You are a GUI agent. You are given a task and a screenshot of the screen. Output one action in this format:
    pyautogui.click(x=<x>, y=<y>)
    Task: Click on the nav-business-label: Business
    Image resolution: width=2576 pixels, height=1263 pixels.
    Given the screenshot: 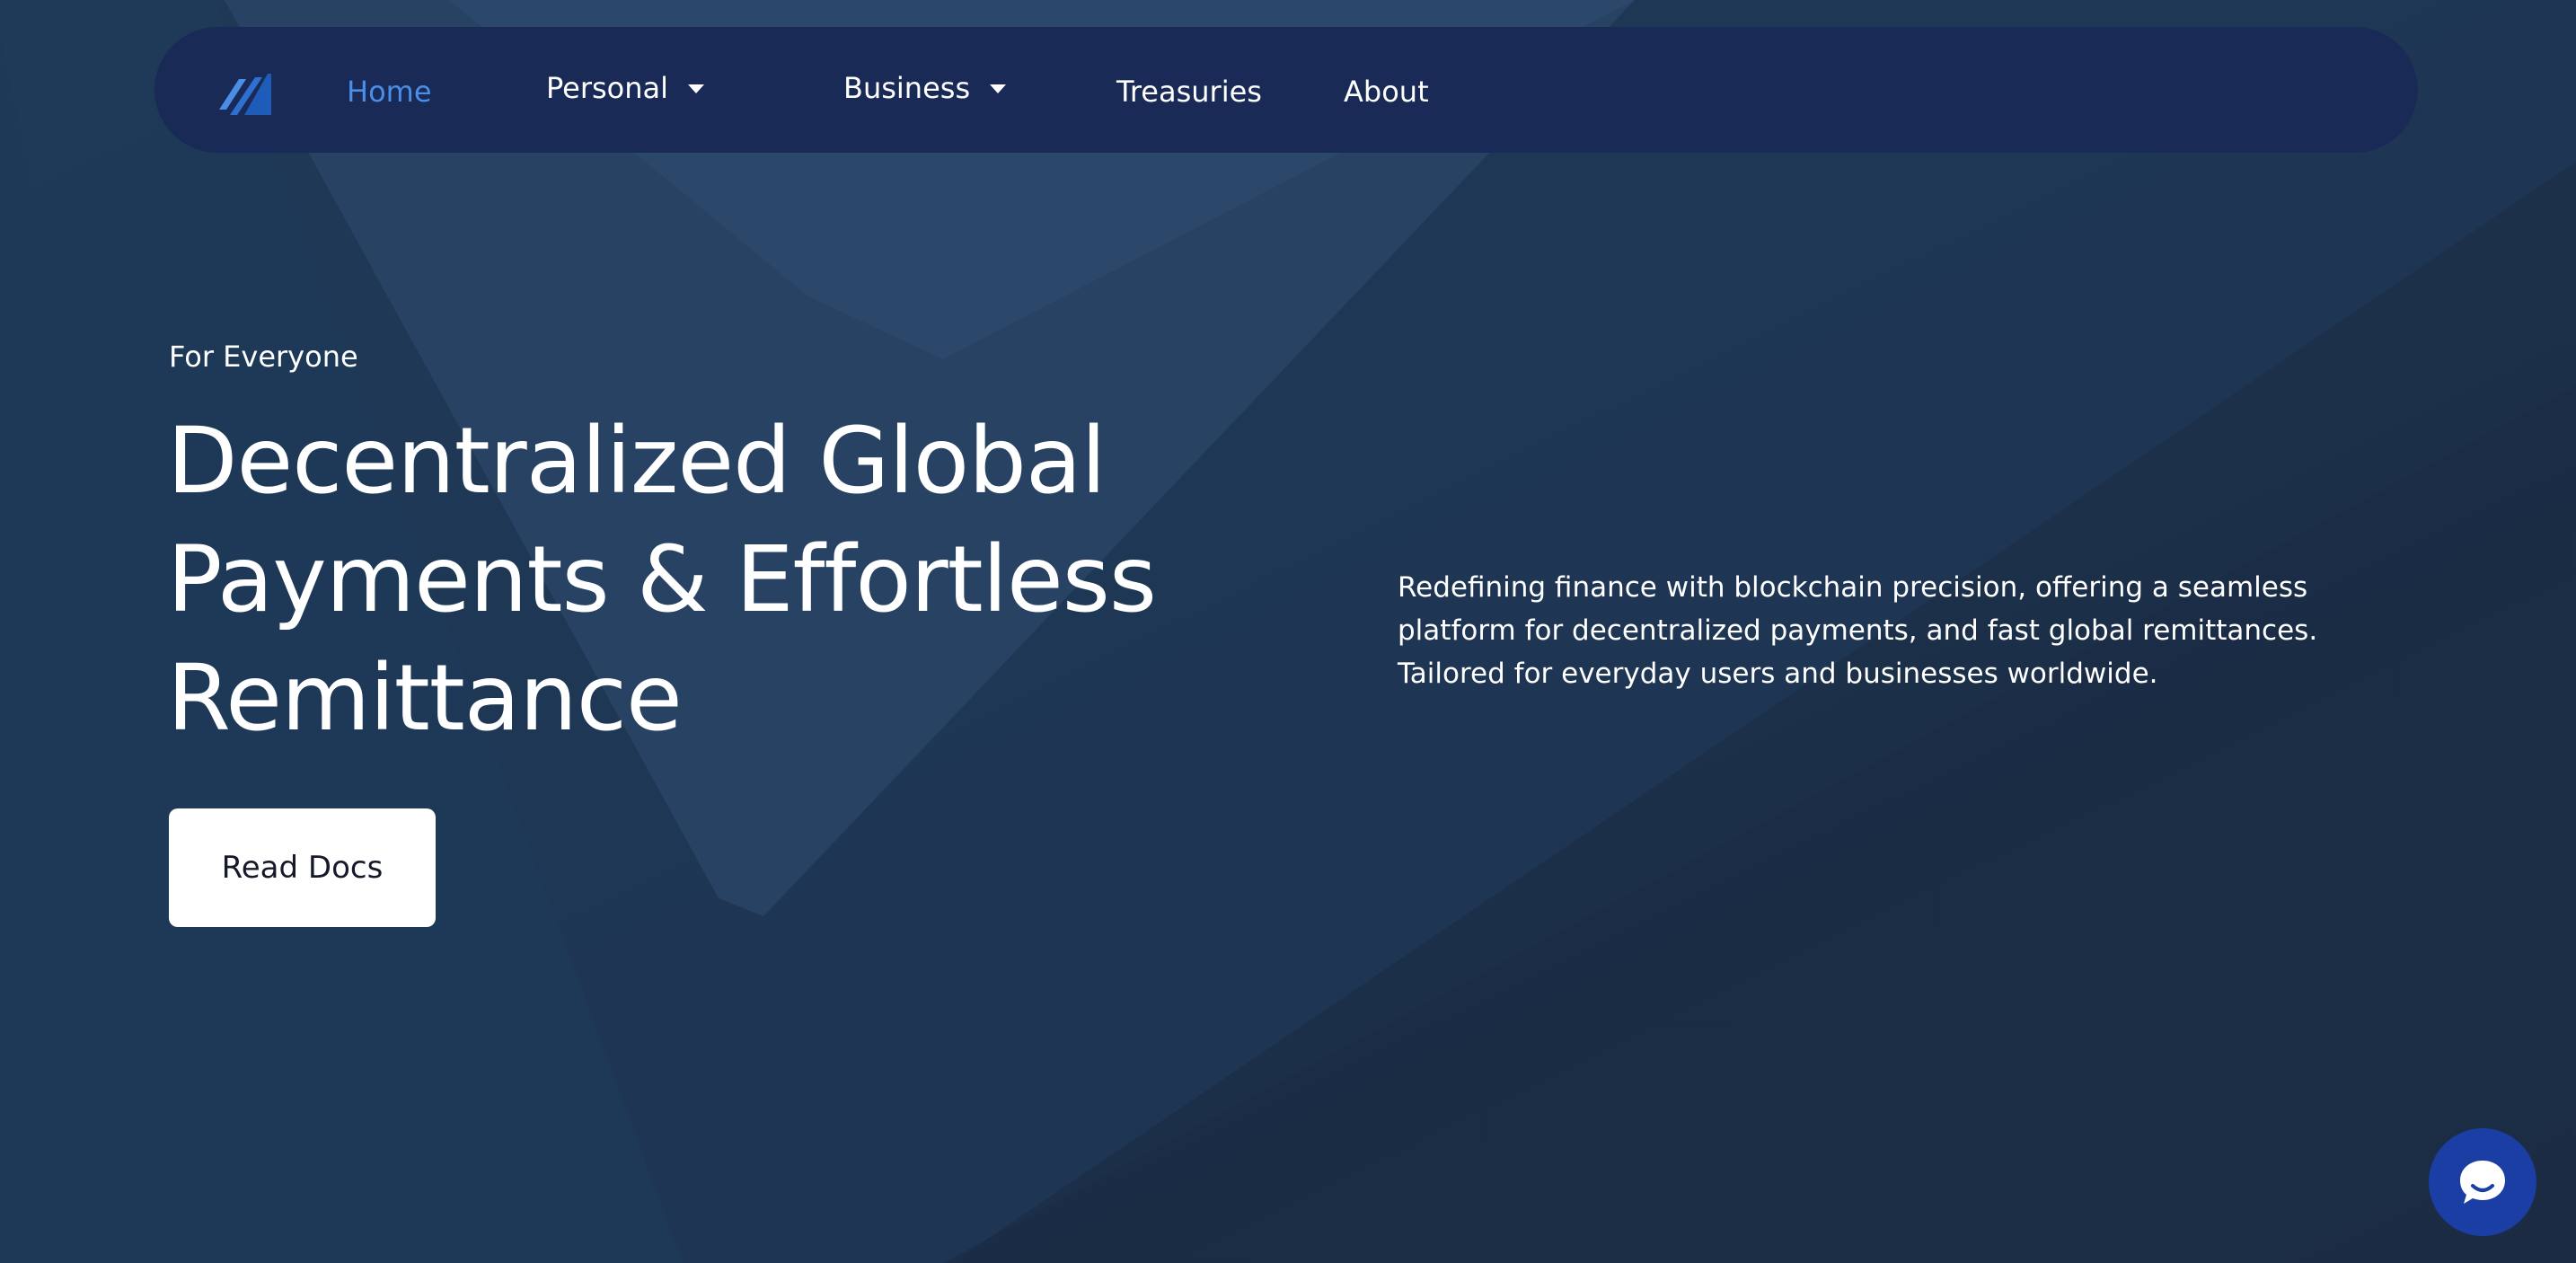 What is the action you would take?
    pyautogui.click(x=907, y=88)
    